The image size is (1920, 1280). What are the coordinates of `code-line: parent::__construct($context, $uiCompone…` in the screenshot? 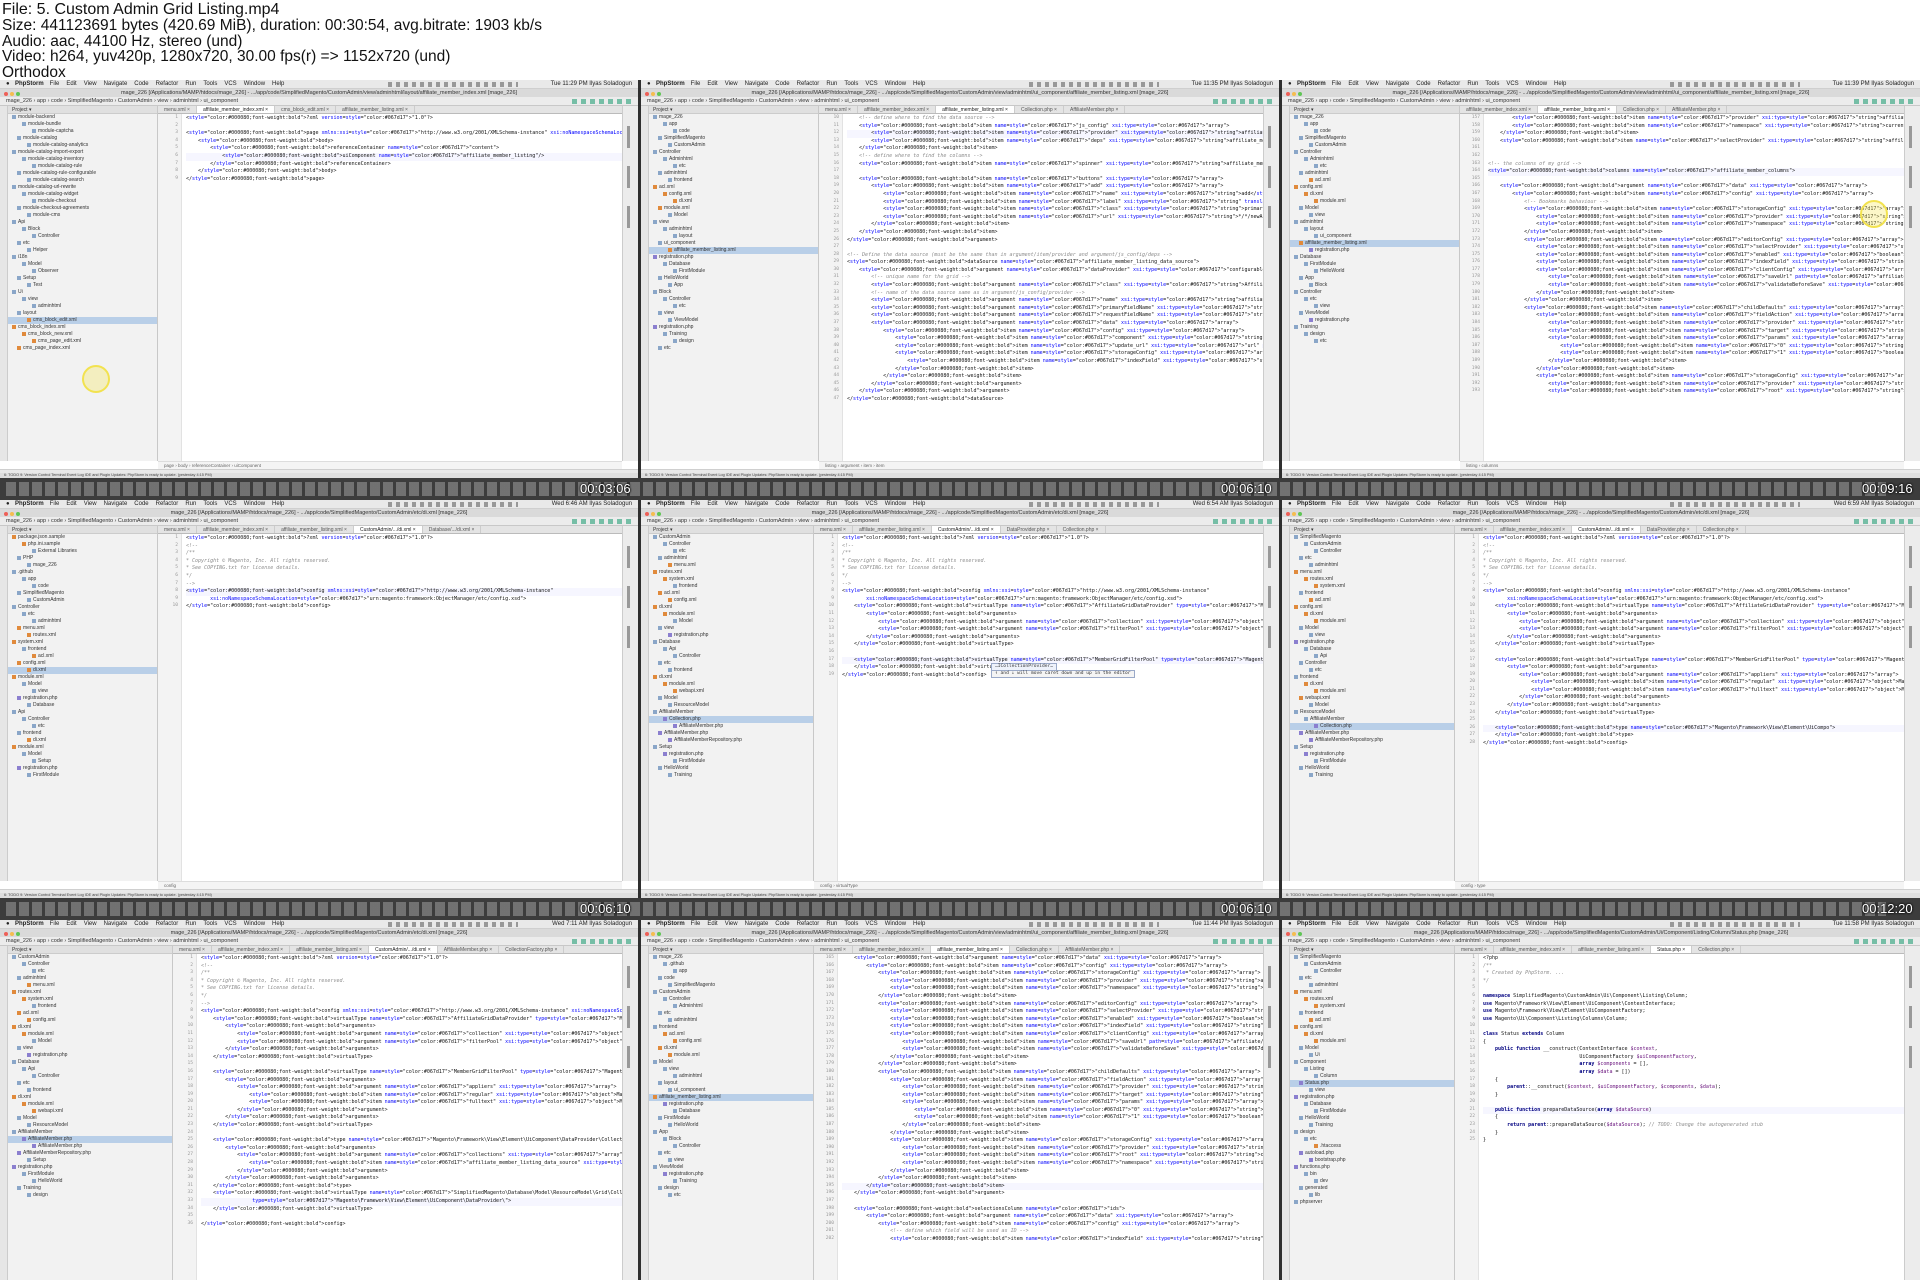 It's located at (1693, 1088).